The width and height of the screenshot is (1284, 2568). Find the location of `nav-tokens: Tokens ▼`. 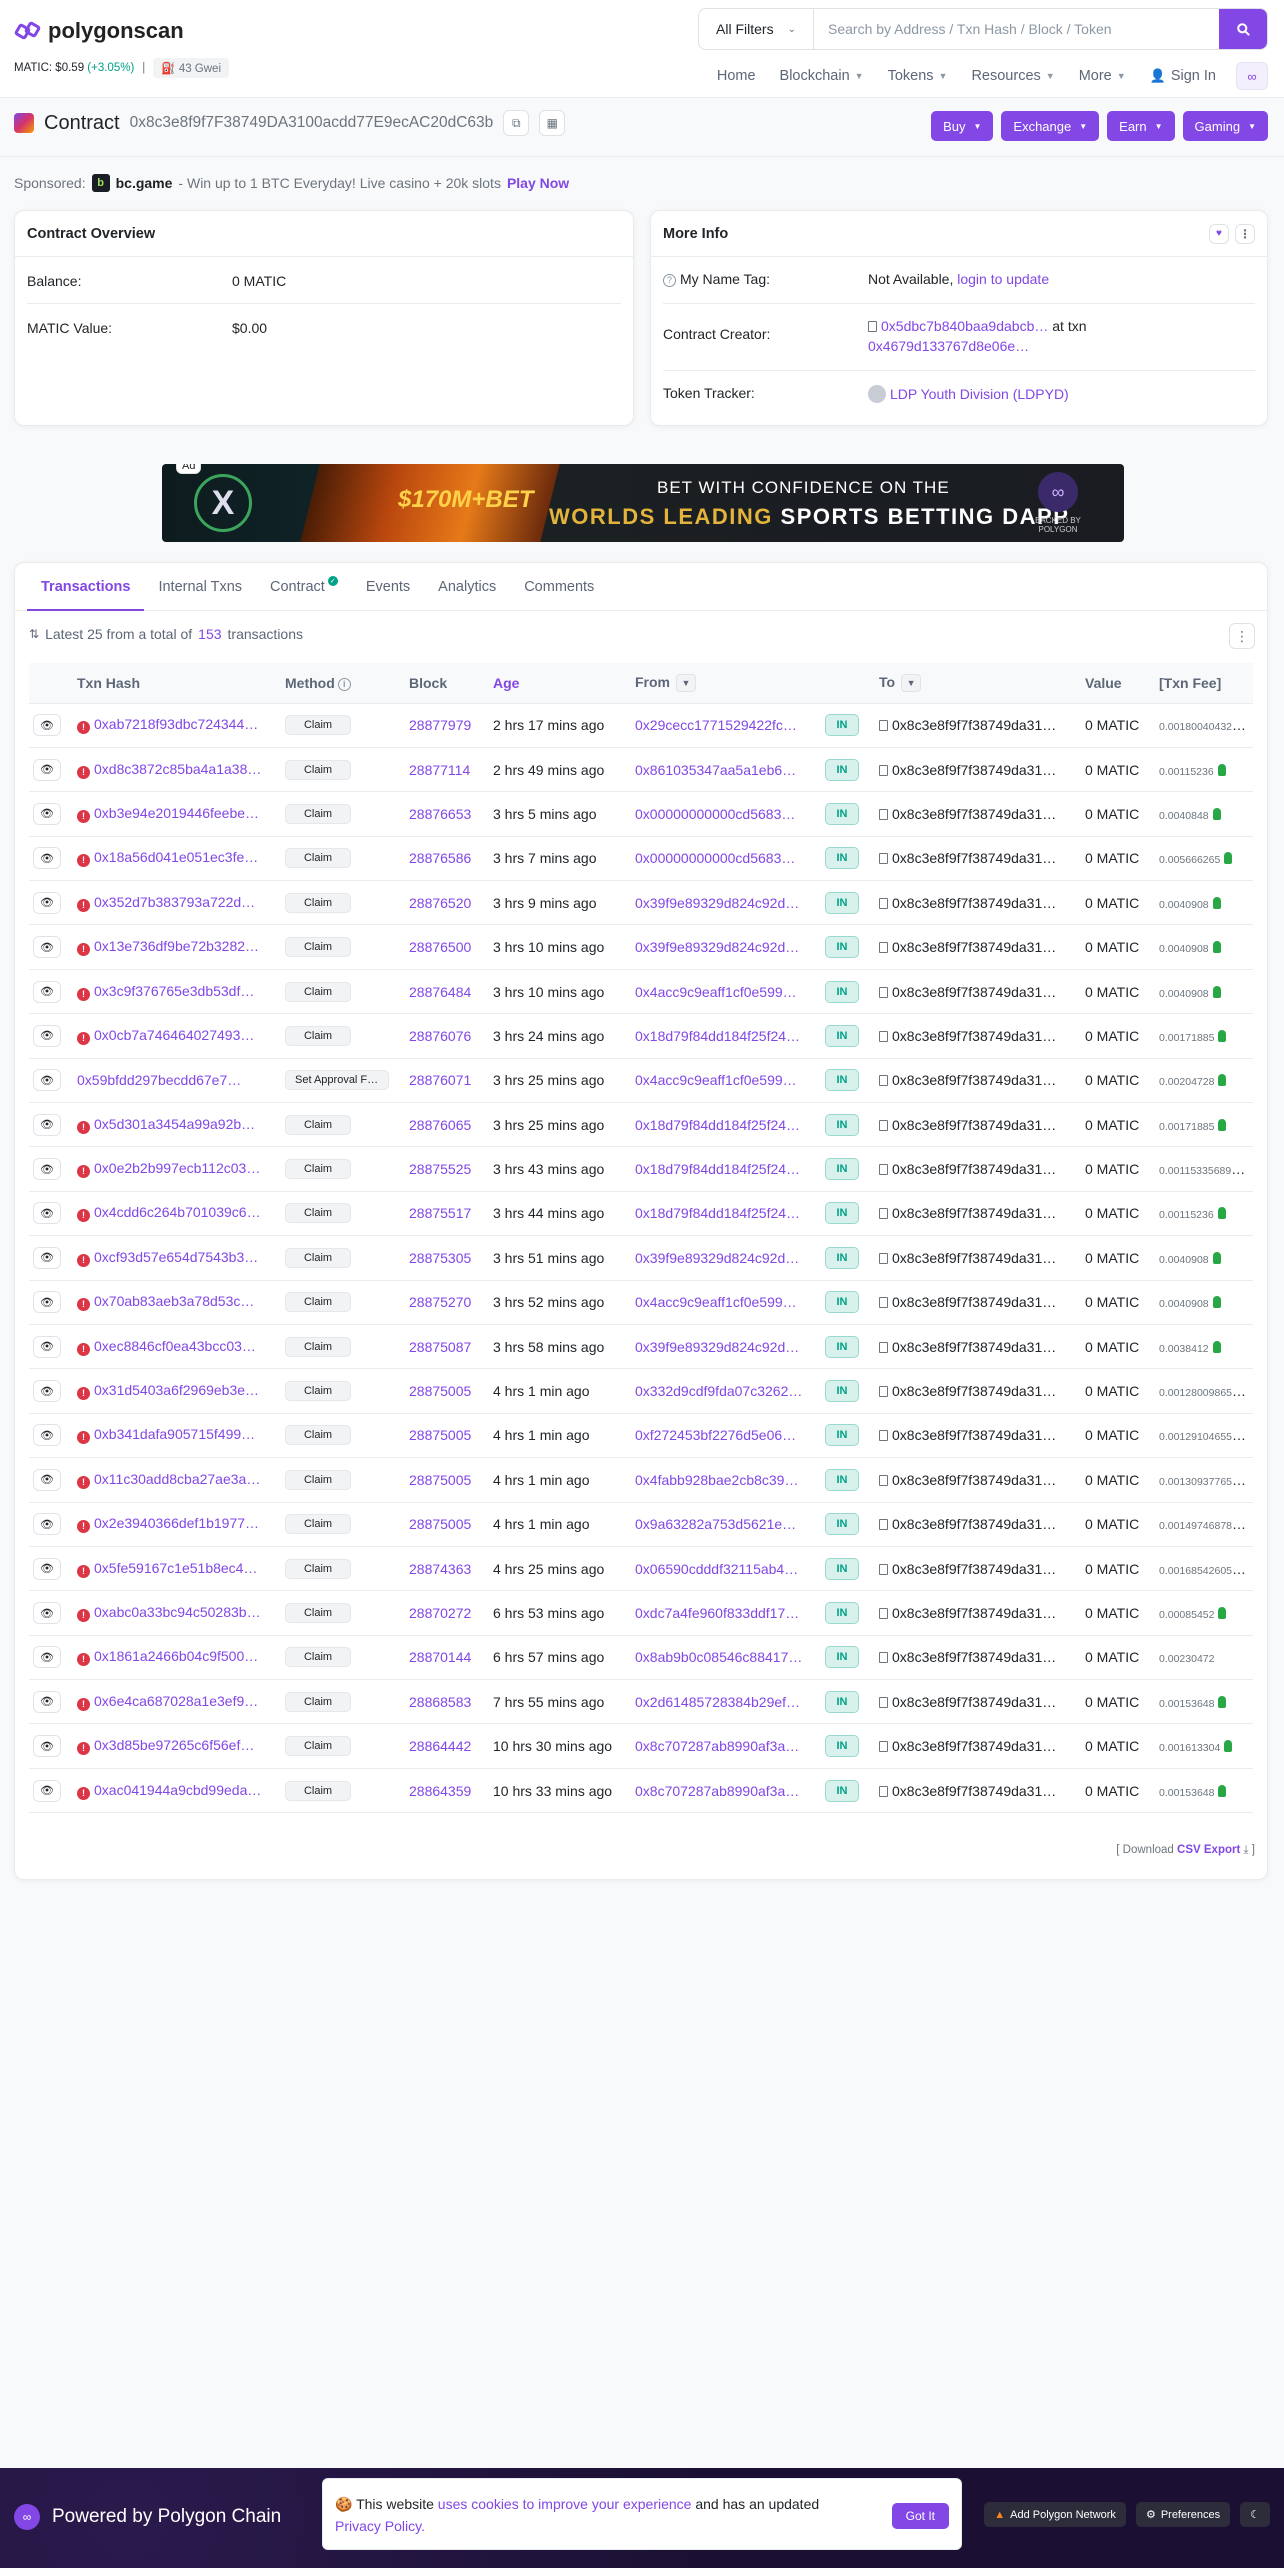

nav-tokens: Tokens ▼ is located at coordinates (918, 76).